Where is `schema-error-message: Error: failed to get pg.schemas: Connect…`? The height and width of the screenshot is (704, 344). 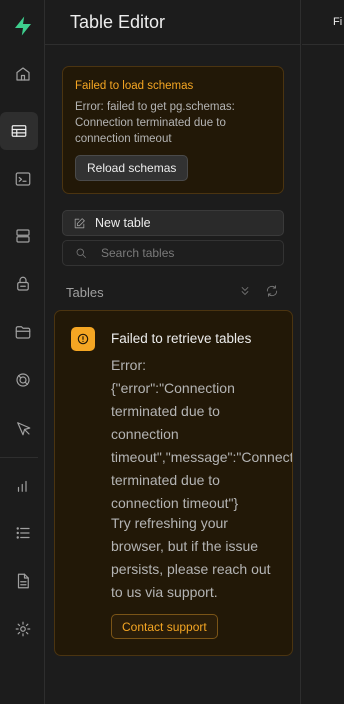 schema-error-message: Error: failed to get pg.schemas: Connect… is located at coordinates (155, 123).